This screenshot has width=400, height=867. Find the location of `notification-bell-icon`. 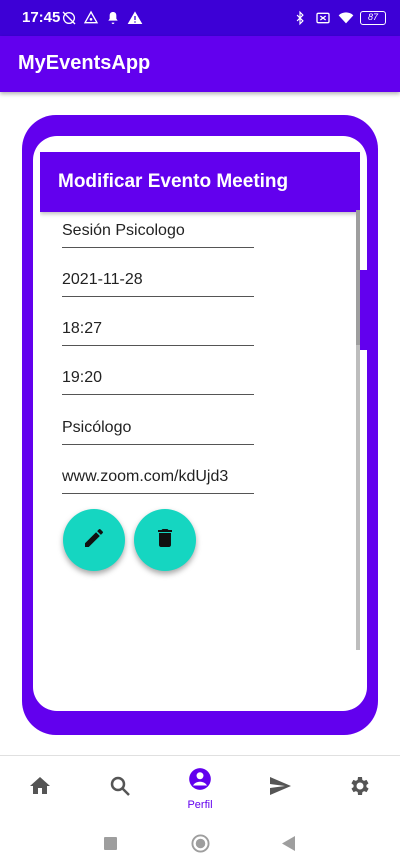

notification-bell-icon is located at coordinates (113, 18).